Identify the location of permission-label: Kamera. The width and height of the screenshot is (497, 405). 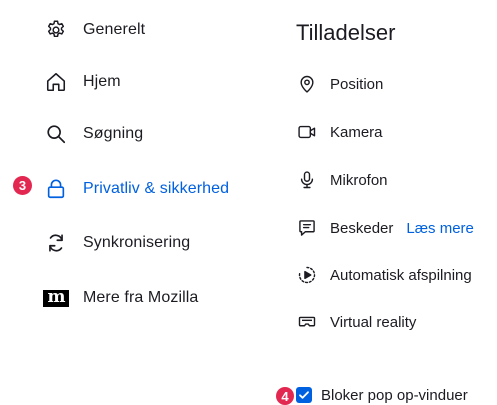
(356, 132).